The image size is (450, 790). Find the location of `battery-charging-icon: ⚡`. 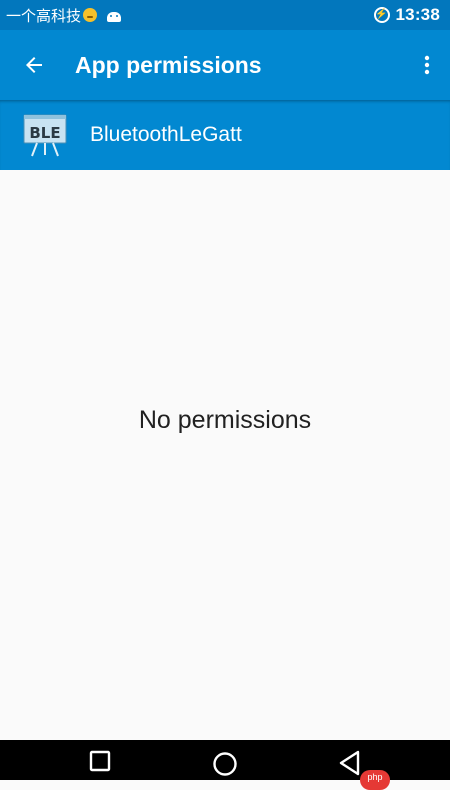

battery-charging-icon: ⚡ is located at coordinates (381, 15).